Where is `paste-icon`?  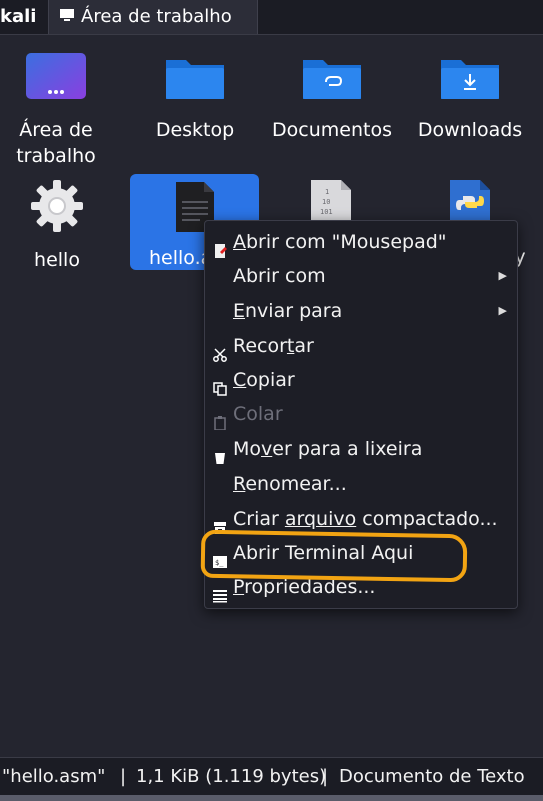
paste-icon is located at coordinates (220, 419).